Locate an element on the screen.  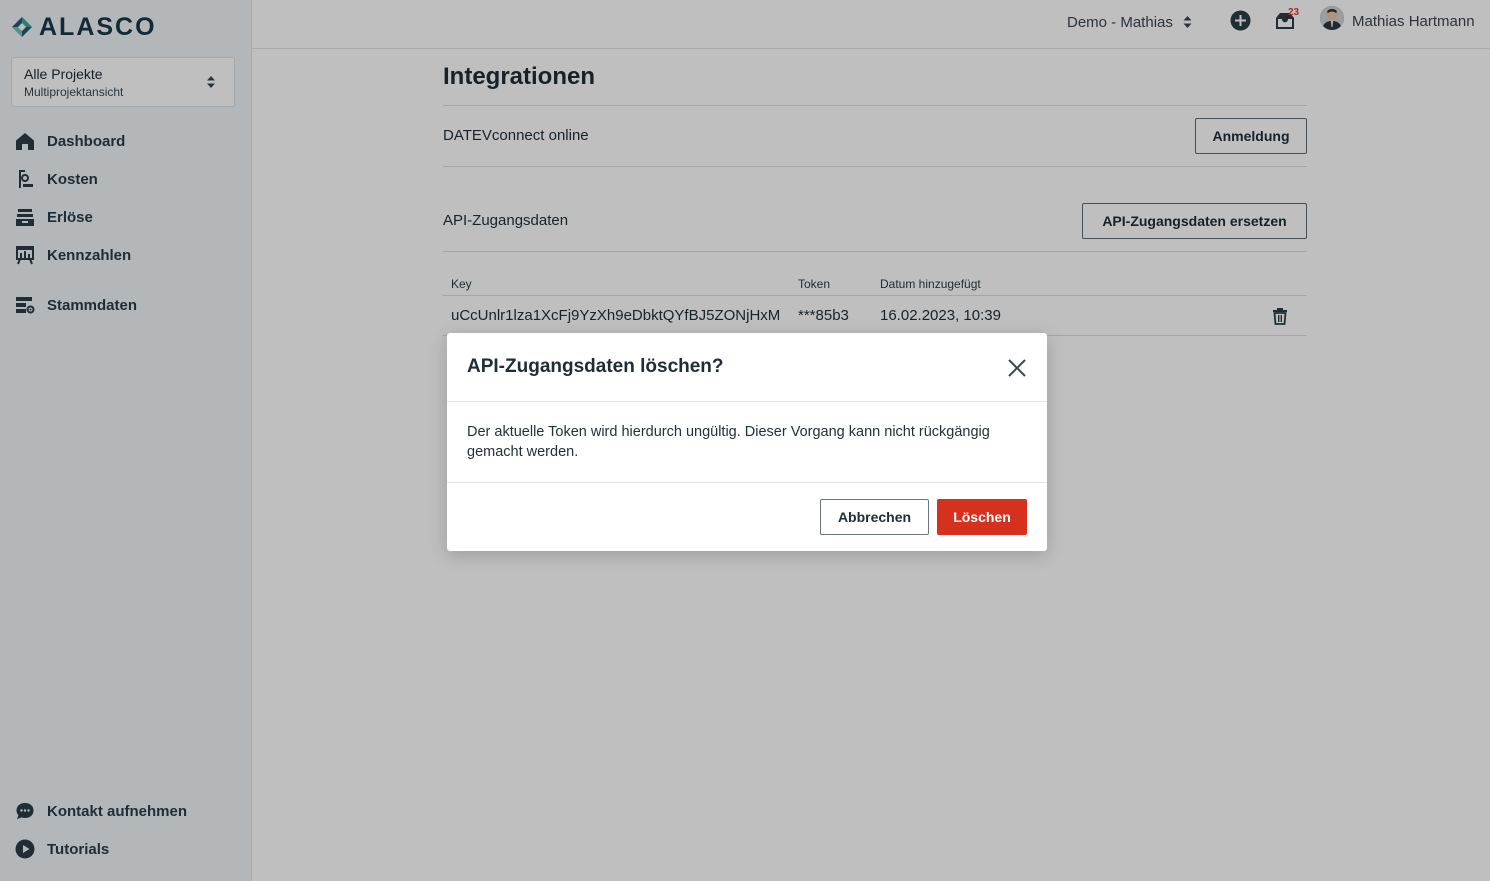
cancel-button: Abbrechen is located at coordinates (874, 517).